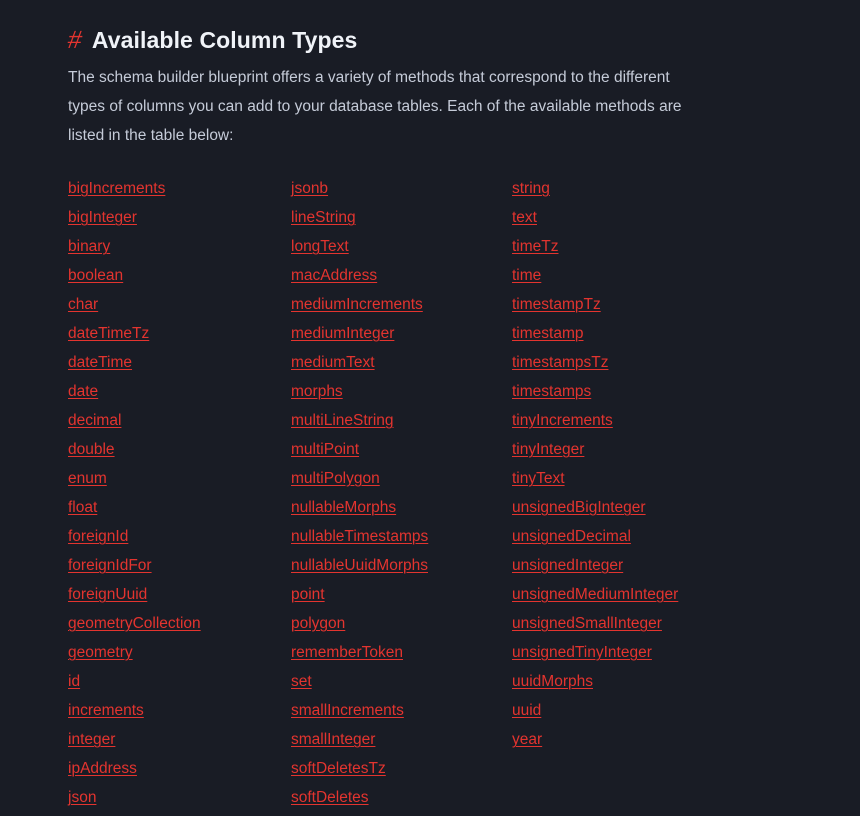 This screenshot has width=860, height=816. I want to click on column-type-link: integer, so click(91, 739).